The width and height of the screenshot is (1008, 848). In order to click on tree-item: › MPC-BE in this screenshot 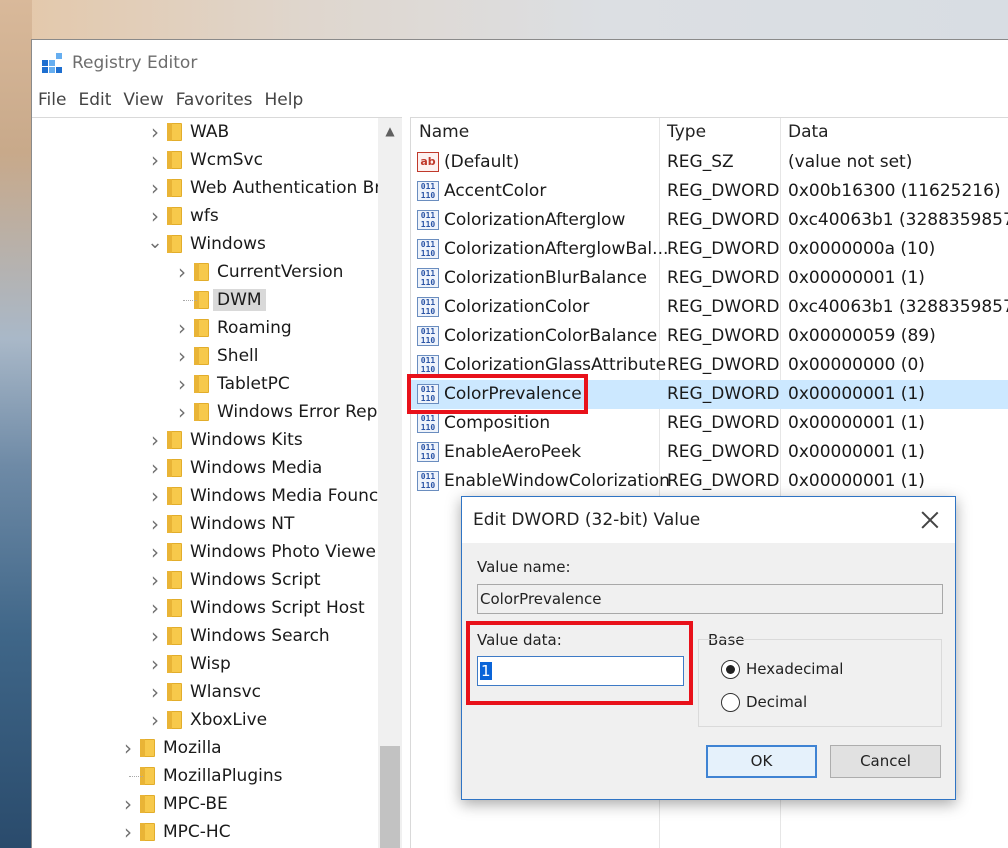, I will do `click(174, 804)`.